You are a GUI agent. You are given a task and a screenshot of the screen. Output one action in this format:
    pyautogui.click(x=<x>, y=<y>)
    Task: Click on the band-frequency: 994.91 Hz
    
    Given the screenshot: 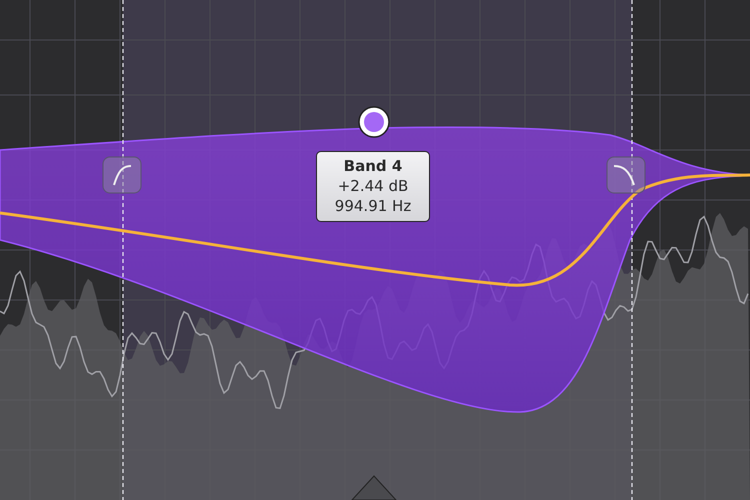 What is the action you would take?
    pyautogui.click(x=373, y=206)
    